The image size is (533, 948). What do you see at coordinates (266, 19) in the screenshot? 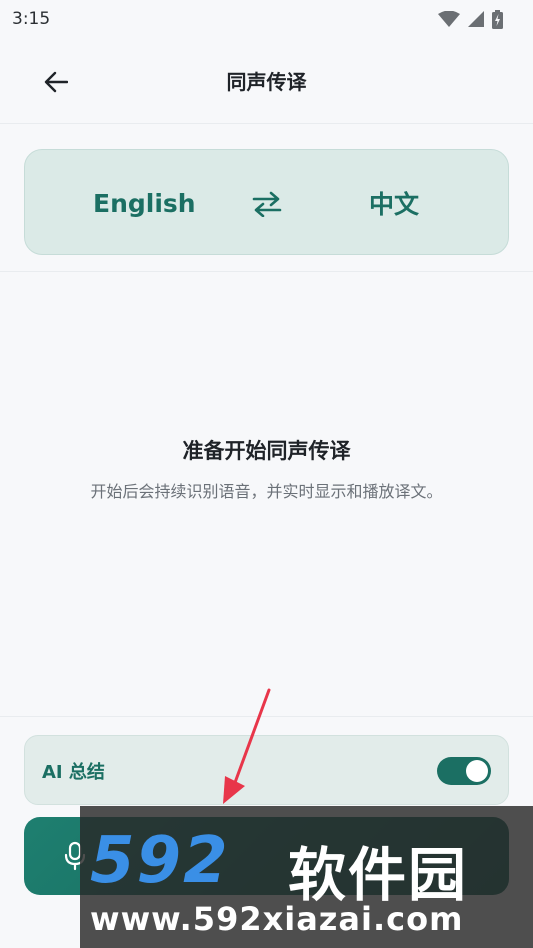
I see `status-bar: 3:15` at bounding box center [266, 19].